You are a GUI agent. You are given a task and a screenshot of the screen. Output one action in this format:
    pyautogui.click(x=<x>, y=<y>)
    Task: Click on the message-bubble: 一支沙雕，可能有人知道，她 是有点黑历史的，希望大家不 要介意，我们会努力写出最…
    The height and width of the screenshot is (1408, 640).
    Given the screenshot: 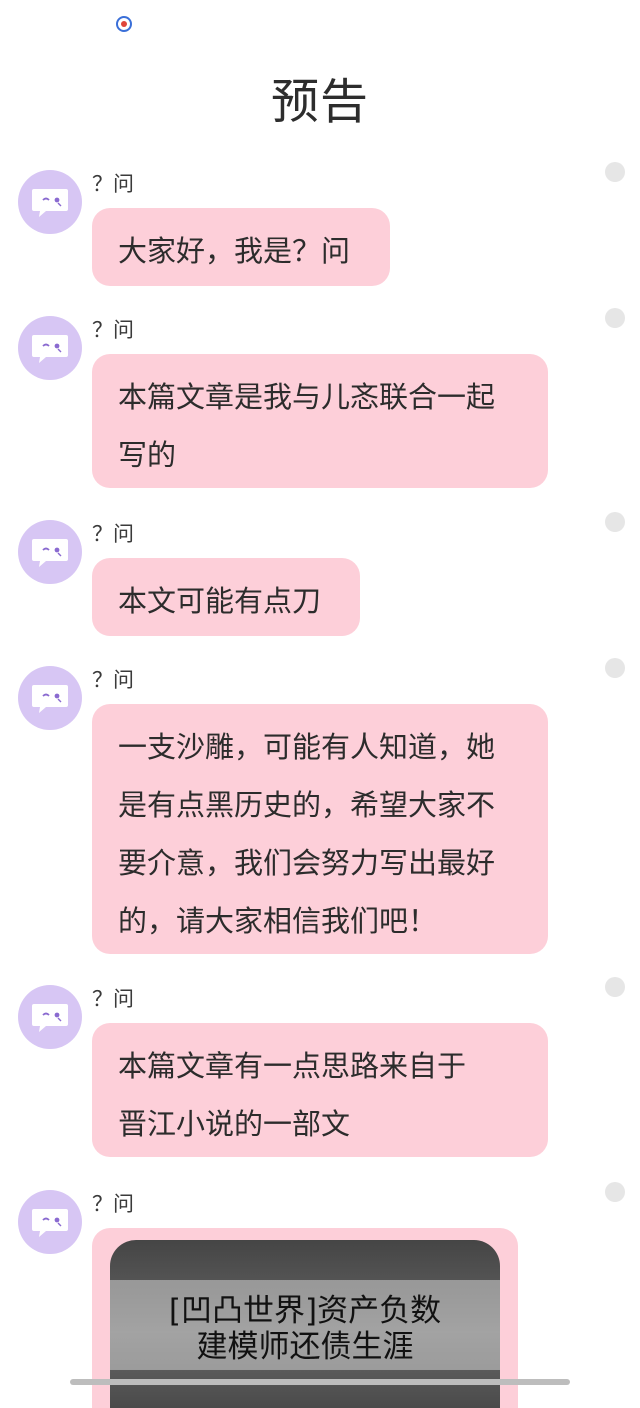 What is the action you would take?
    pyautogui.click(x=320, y=829)
    